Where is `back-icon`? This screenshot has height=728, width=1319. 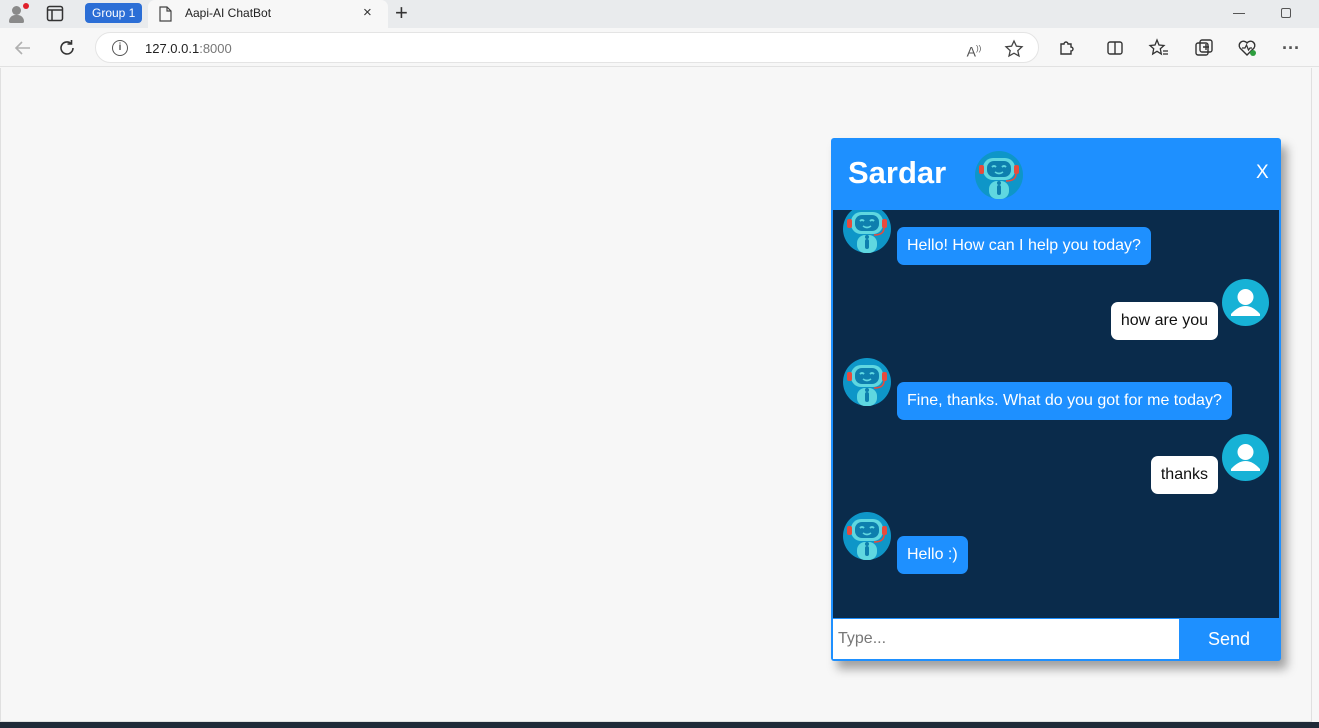 back-icon is located at coordinates (23, 48).